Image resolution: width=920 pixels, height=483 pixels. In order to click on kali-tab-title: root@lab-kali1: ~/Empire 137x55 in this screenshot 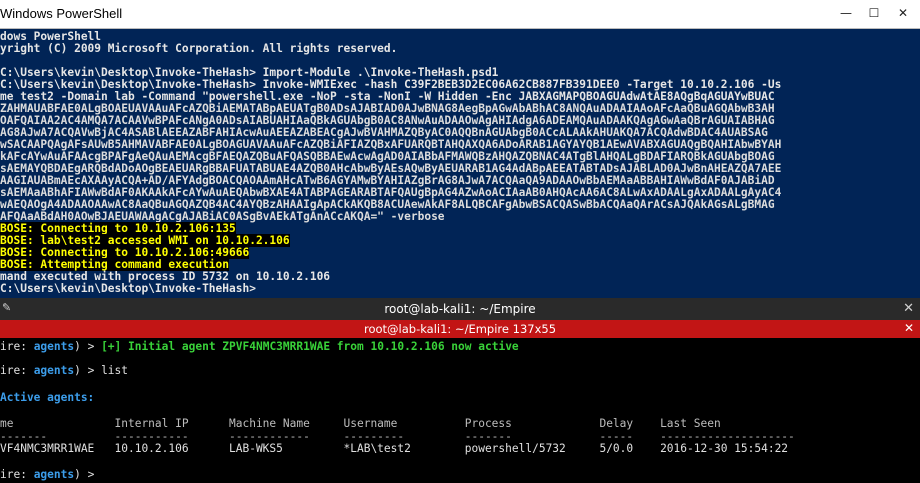, I will do `click(460, 329)`.